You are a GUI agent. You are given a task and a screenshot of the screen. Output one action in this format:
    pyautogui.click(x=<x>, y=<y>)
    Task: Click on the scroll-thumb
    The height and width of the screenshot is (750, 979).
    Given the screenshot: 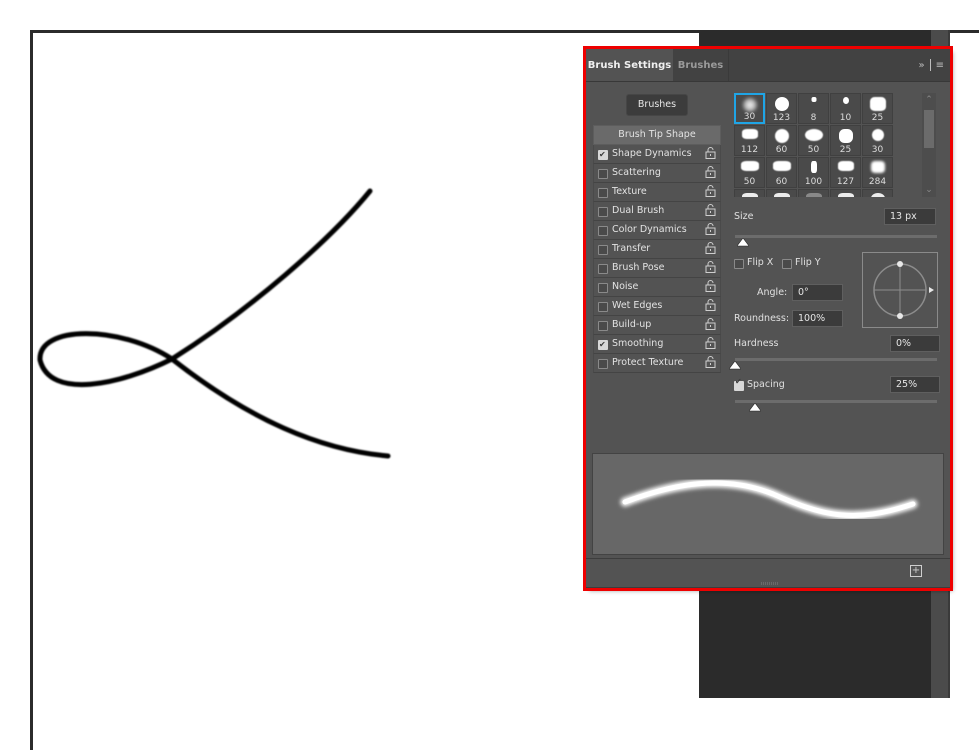 What is the action you would take?
    pyautogui.click(x=929, y=129)
    